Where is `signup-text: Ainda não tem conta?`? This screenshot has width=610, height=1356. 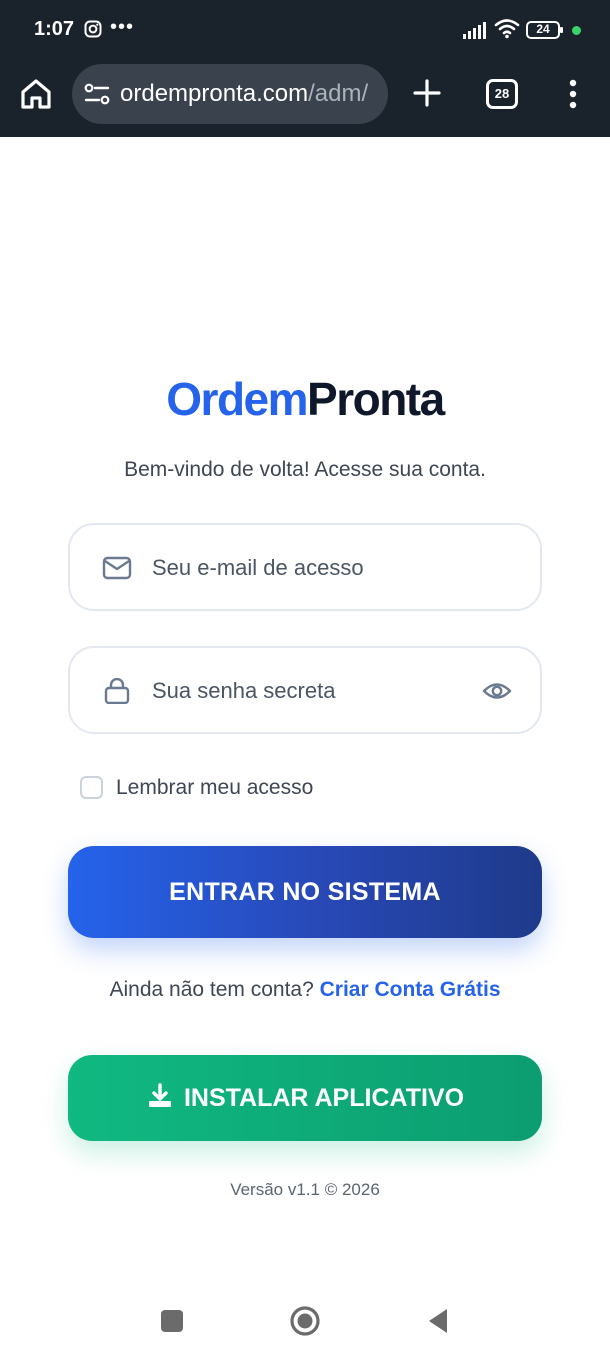
signup-text: Ainda não tem conta? is located at coordinates (211, 989).